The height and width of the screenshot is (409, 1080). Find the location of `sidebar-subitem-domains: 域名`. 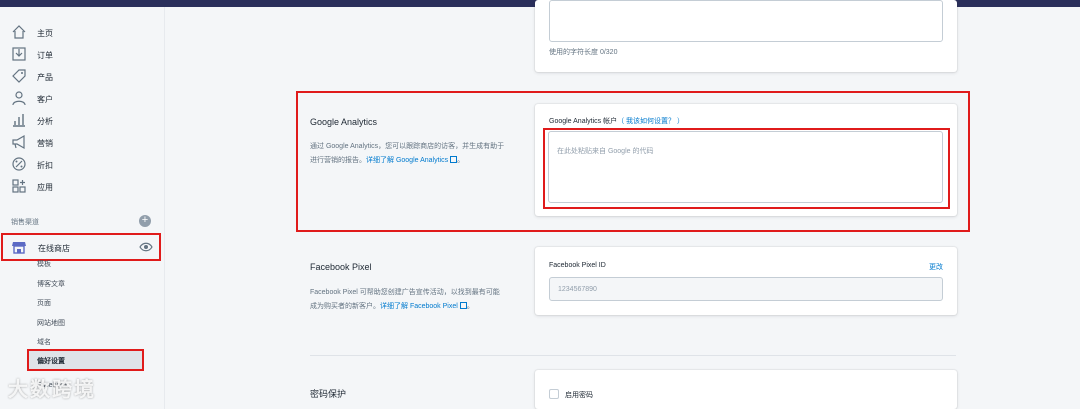

sidebar-subitem-domains: 域名 is located at coordinates (44, 342).